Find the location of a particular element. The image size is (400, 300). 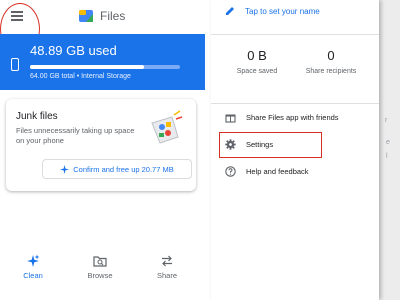

menu-item-settings: Settings is located at coordinates (249, 144).